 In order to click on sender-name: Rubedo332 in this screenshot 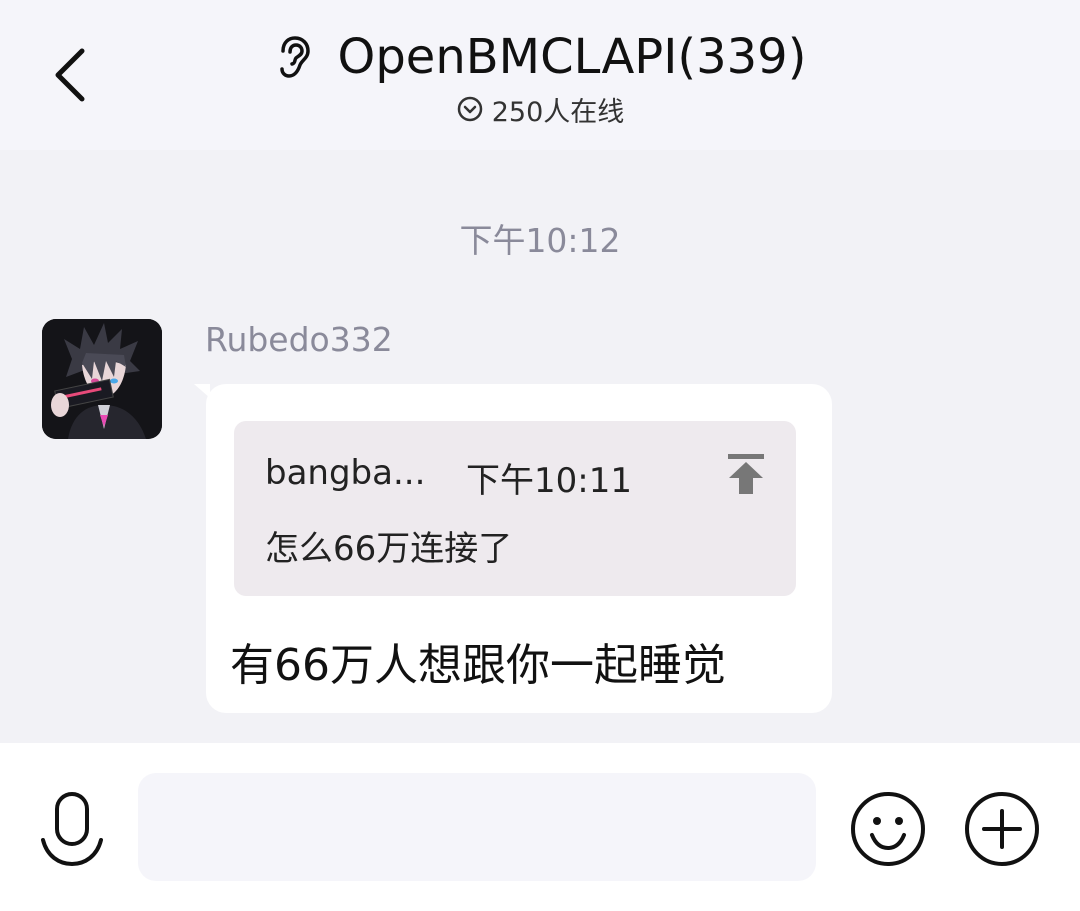, I will do `click(299, 339)`.